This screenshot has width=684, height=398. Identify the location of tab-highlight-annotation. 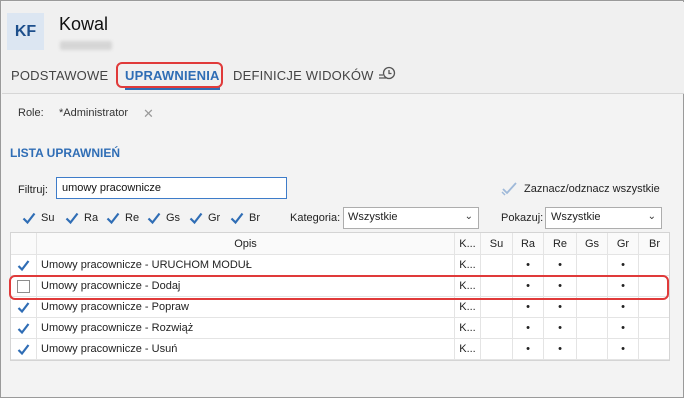
(169, 75).